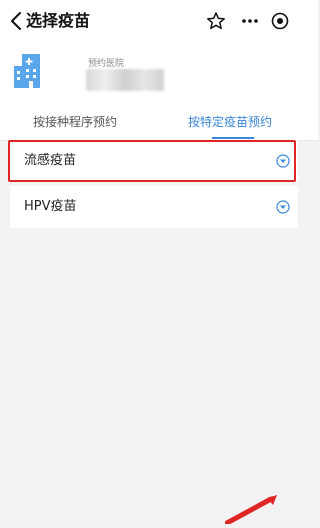 The height and width of the screenshot is (528, 320). Describe the element at coordinates (154, 161) in the screenshot. I see `vaccine-row-flu: 流感疫苗` at that location.